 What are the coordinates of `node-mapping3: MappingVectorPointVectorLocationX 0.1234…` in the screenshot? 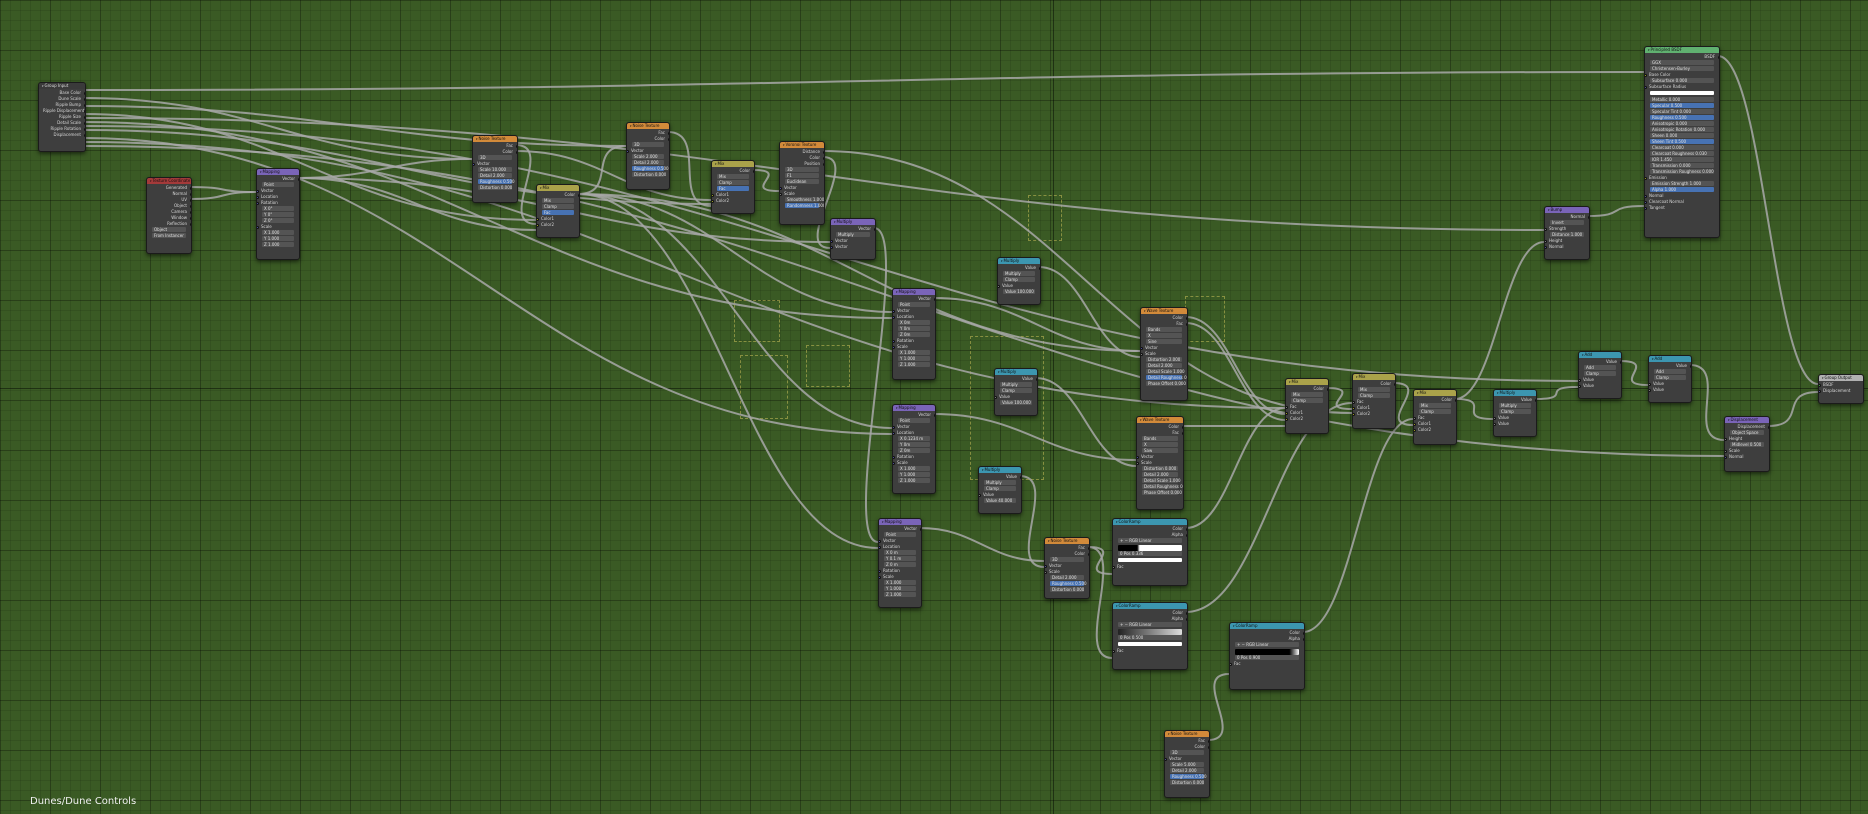 It's located at (914, 449).